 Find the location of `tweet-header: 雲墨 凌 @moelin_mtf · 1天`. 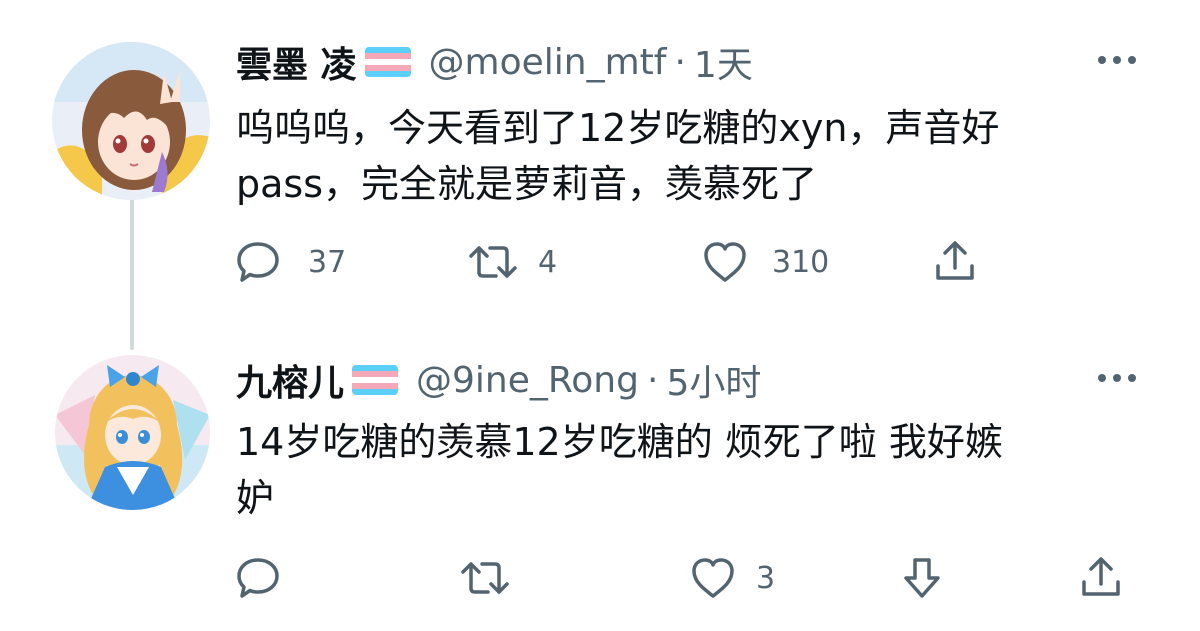

tweet-header: 雲墨 凌 @moelin_mtf · 1天 is located at coordinates (494, 62).